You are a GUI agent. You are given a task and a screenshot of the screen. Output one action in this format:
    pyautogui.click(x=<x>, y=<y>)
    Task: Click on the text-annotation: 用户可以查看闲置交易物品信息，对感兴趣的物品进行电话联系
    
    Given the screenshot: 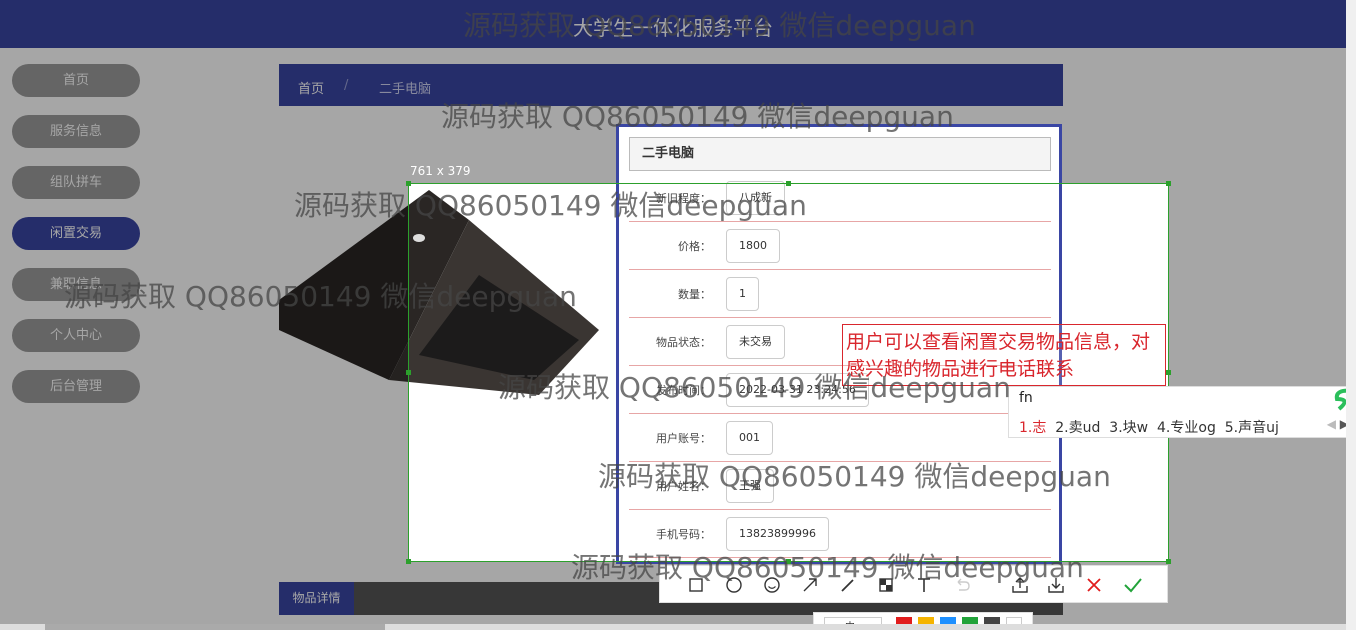 What is the action you would take?
    pyautogui.click(x=1004, y=355)
    